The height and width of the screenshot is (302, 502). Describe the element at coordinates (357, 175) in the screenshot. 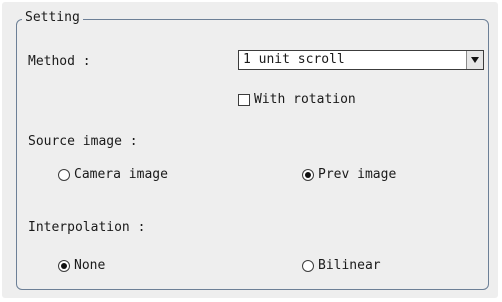

I see `prev-image-label: Prev image` at that location.